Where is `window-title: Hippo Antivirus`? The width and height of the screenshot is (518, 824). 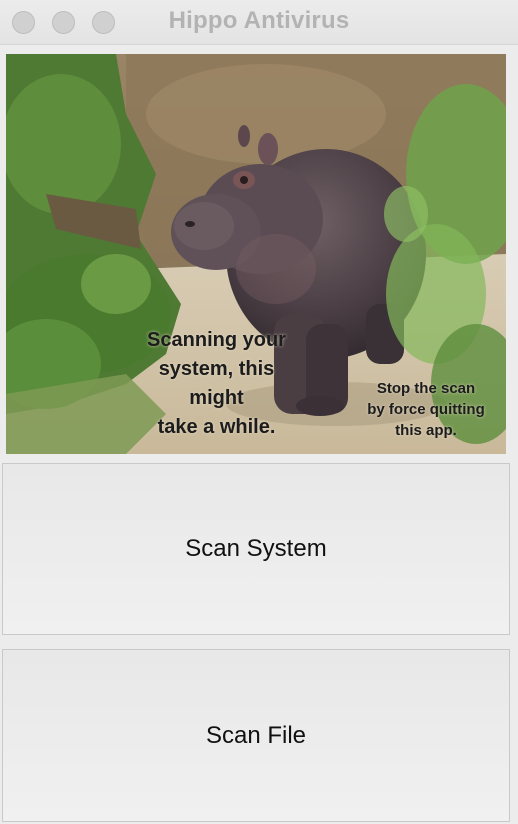
window-title: Hippo Antivirus is located at coordinates (259, 20).